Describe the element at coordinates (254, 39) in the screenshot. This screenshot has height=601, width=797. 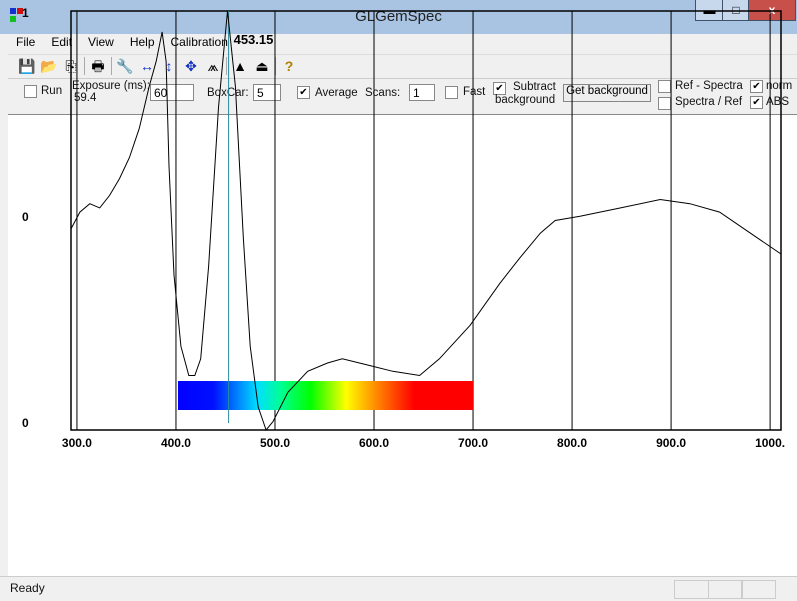
I see `peak-marker-label: 453.15` at that location.